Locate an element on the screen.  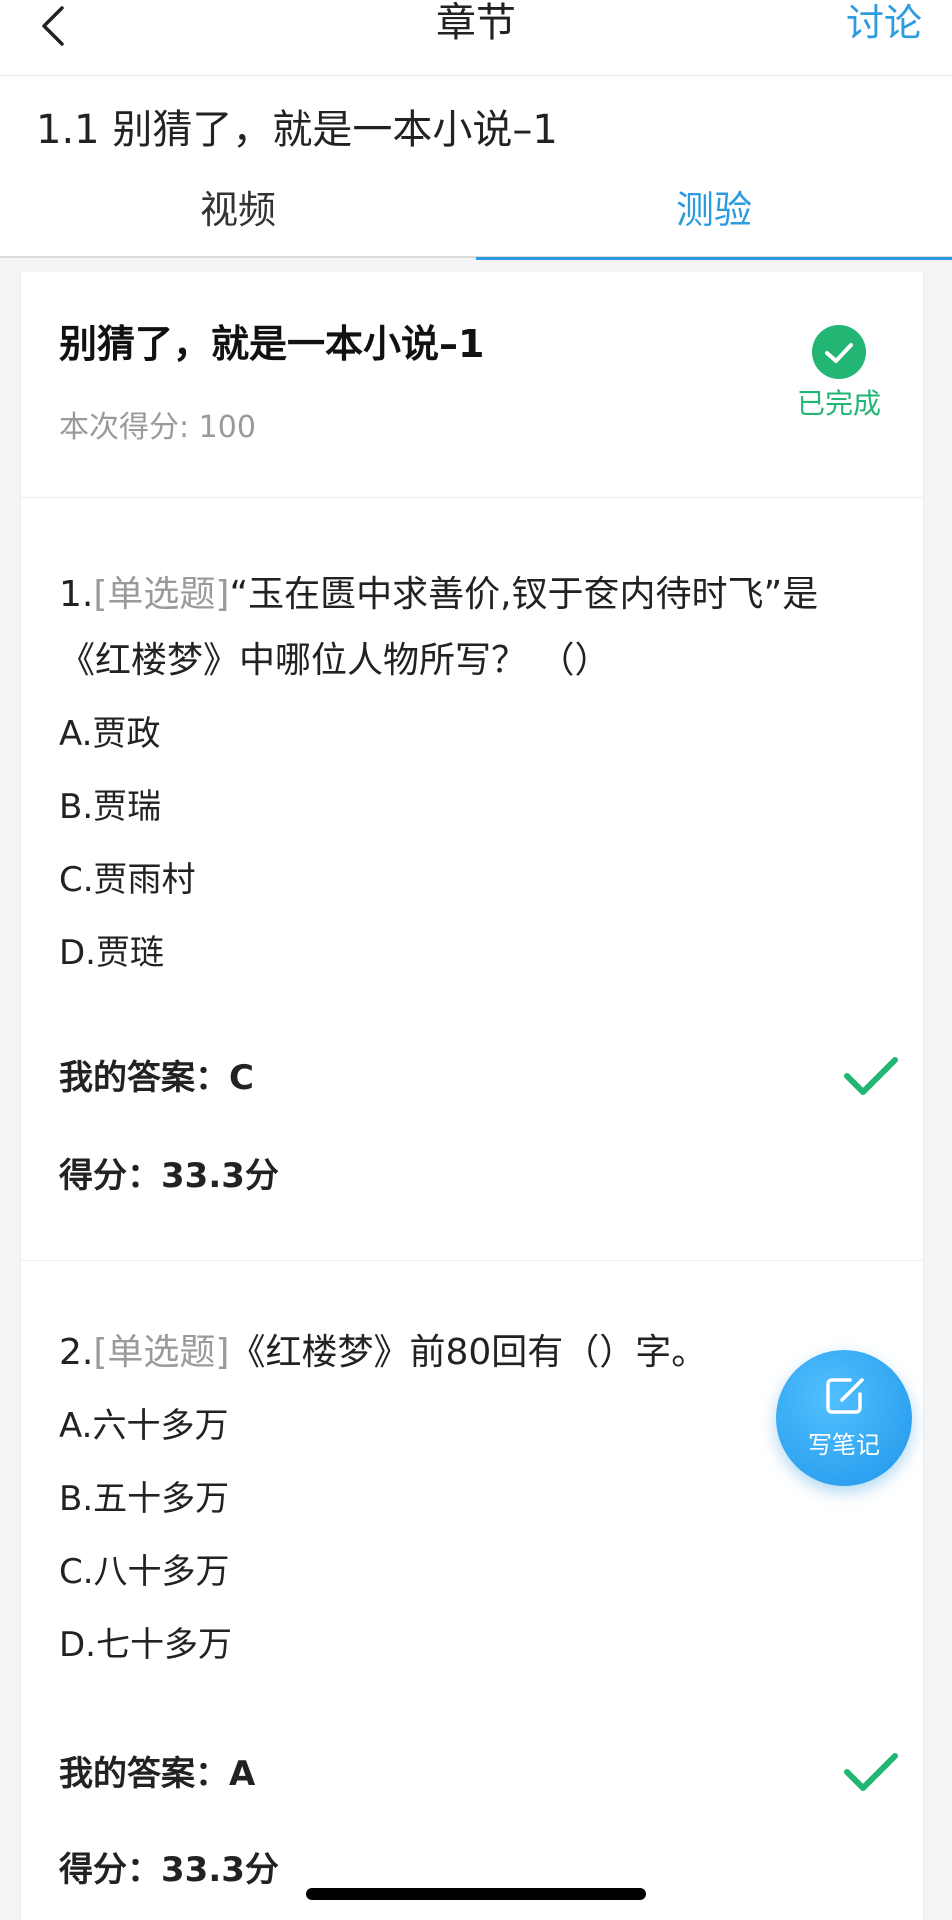
my-answer: 我的答案：A is located at coordinates (157, 1774).